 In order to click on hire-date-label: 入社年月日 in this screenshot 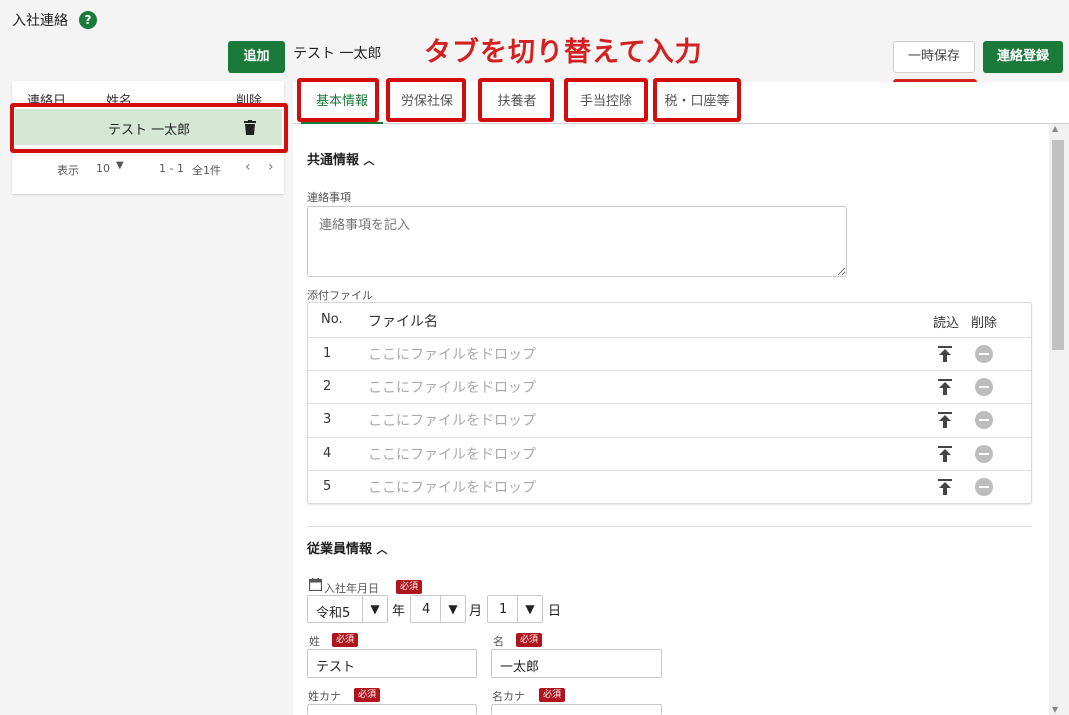, I will do `click(351, 588)`.